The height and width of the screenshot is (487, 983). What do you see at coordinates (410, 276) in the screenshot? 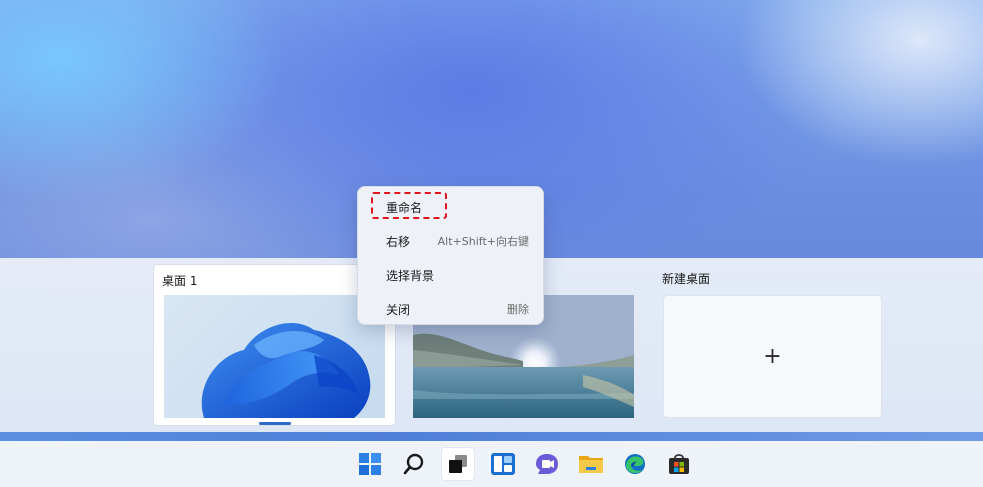
I see `menu-item-label: 选择背景` at bounding box center [410, 276].